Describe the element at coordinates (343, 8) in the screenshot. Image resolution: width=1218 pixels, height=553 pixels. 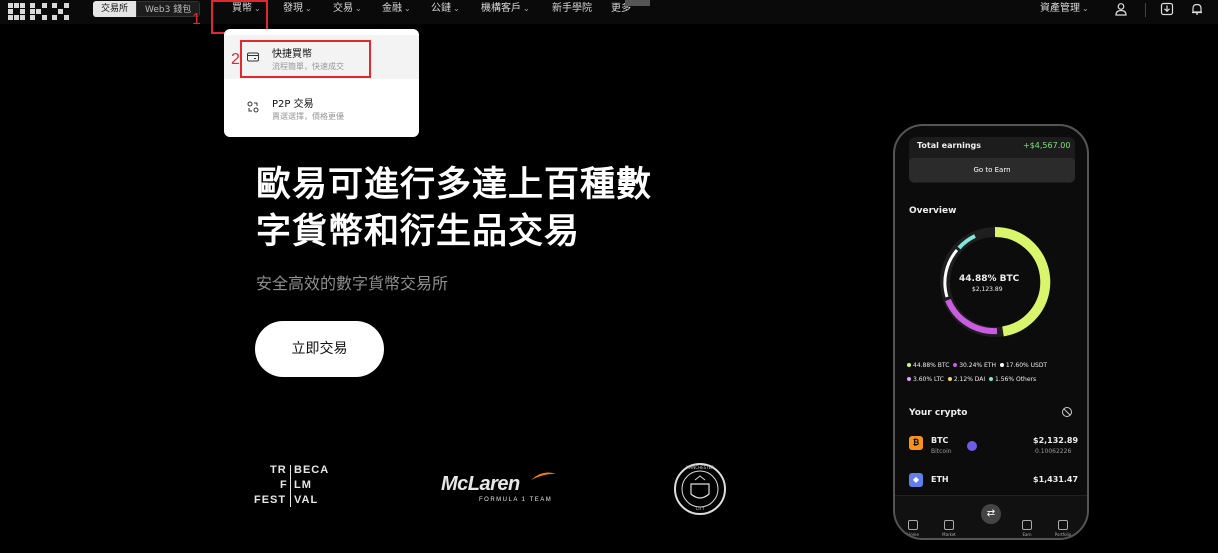
I see `nav-trade-label: 交易` at that location.